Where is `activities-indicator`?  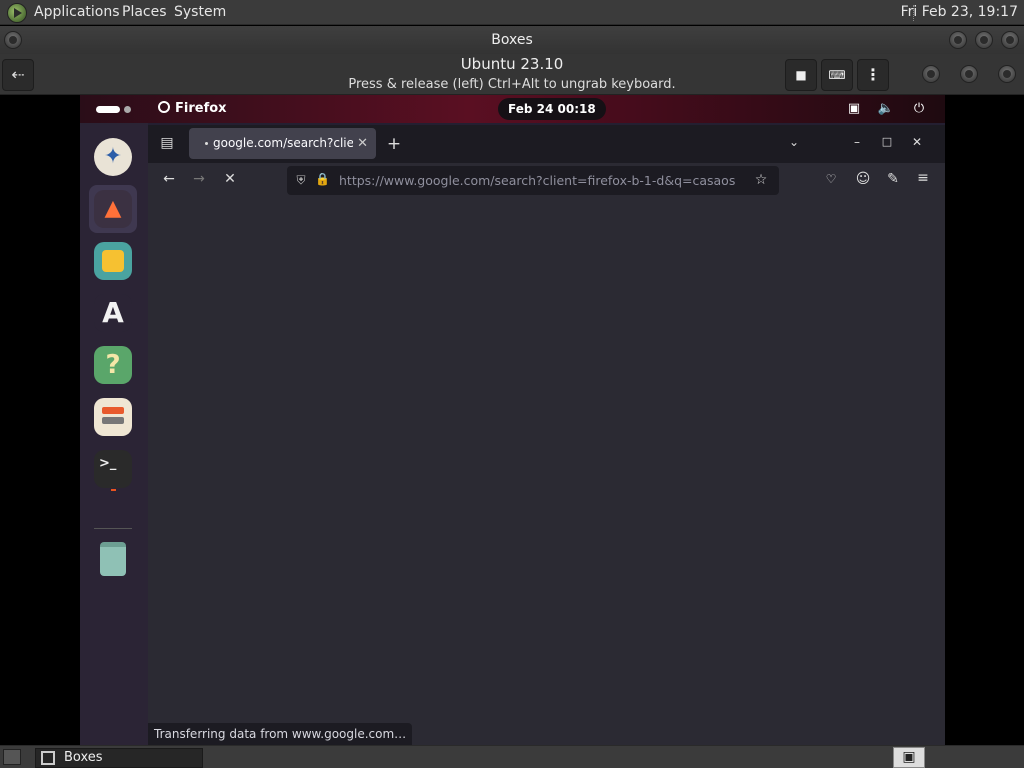
activities-indicator is located at coordinates (108, 109).